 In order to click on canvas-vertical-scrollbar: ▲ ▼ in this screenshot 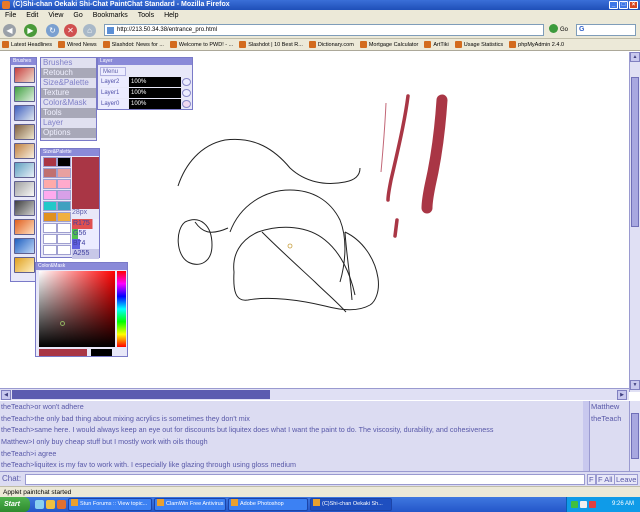, I will do `click(634, 222)`.